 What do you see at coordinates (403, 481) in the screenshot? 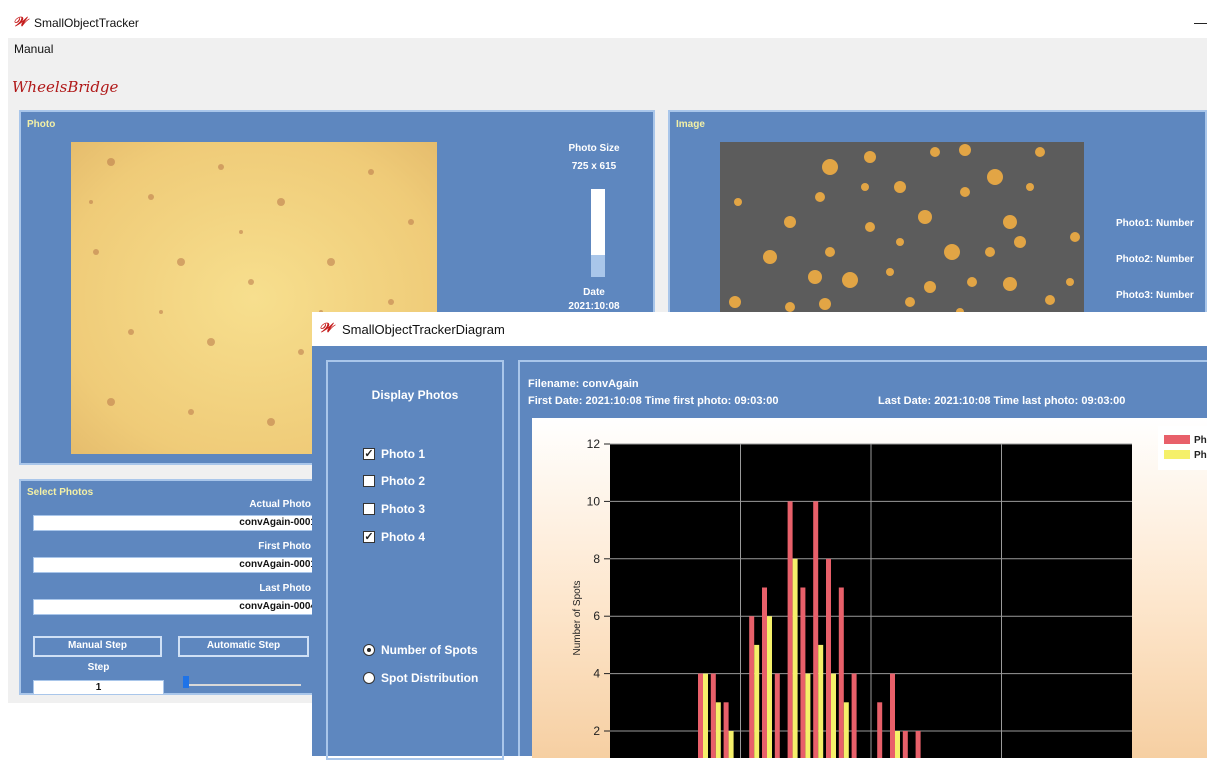
I see `checkbox-photo-2-label: Photo 2` at bounding box center [403, 481].